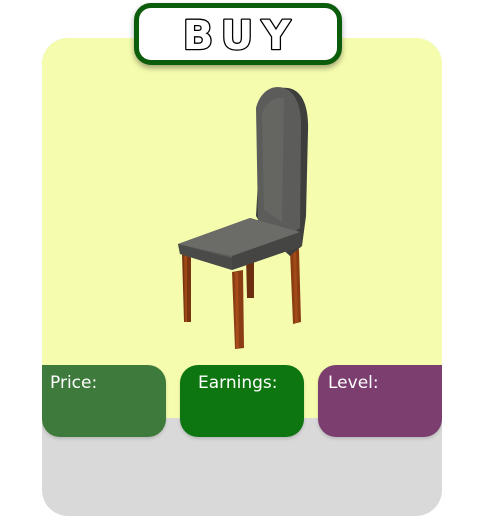  Describe the element at coordinates (242, 401) in the screenshot. I see `earnings-panel: Earnings:` at that location.